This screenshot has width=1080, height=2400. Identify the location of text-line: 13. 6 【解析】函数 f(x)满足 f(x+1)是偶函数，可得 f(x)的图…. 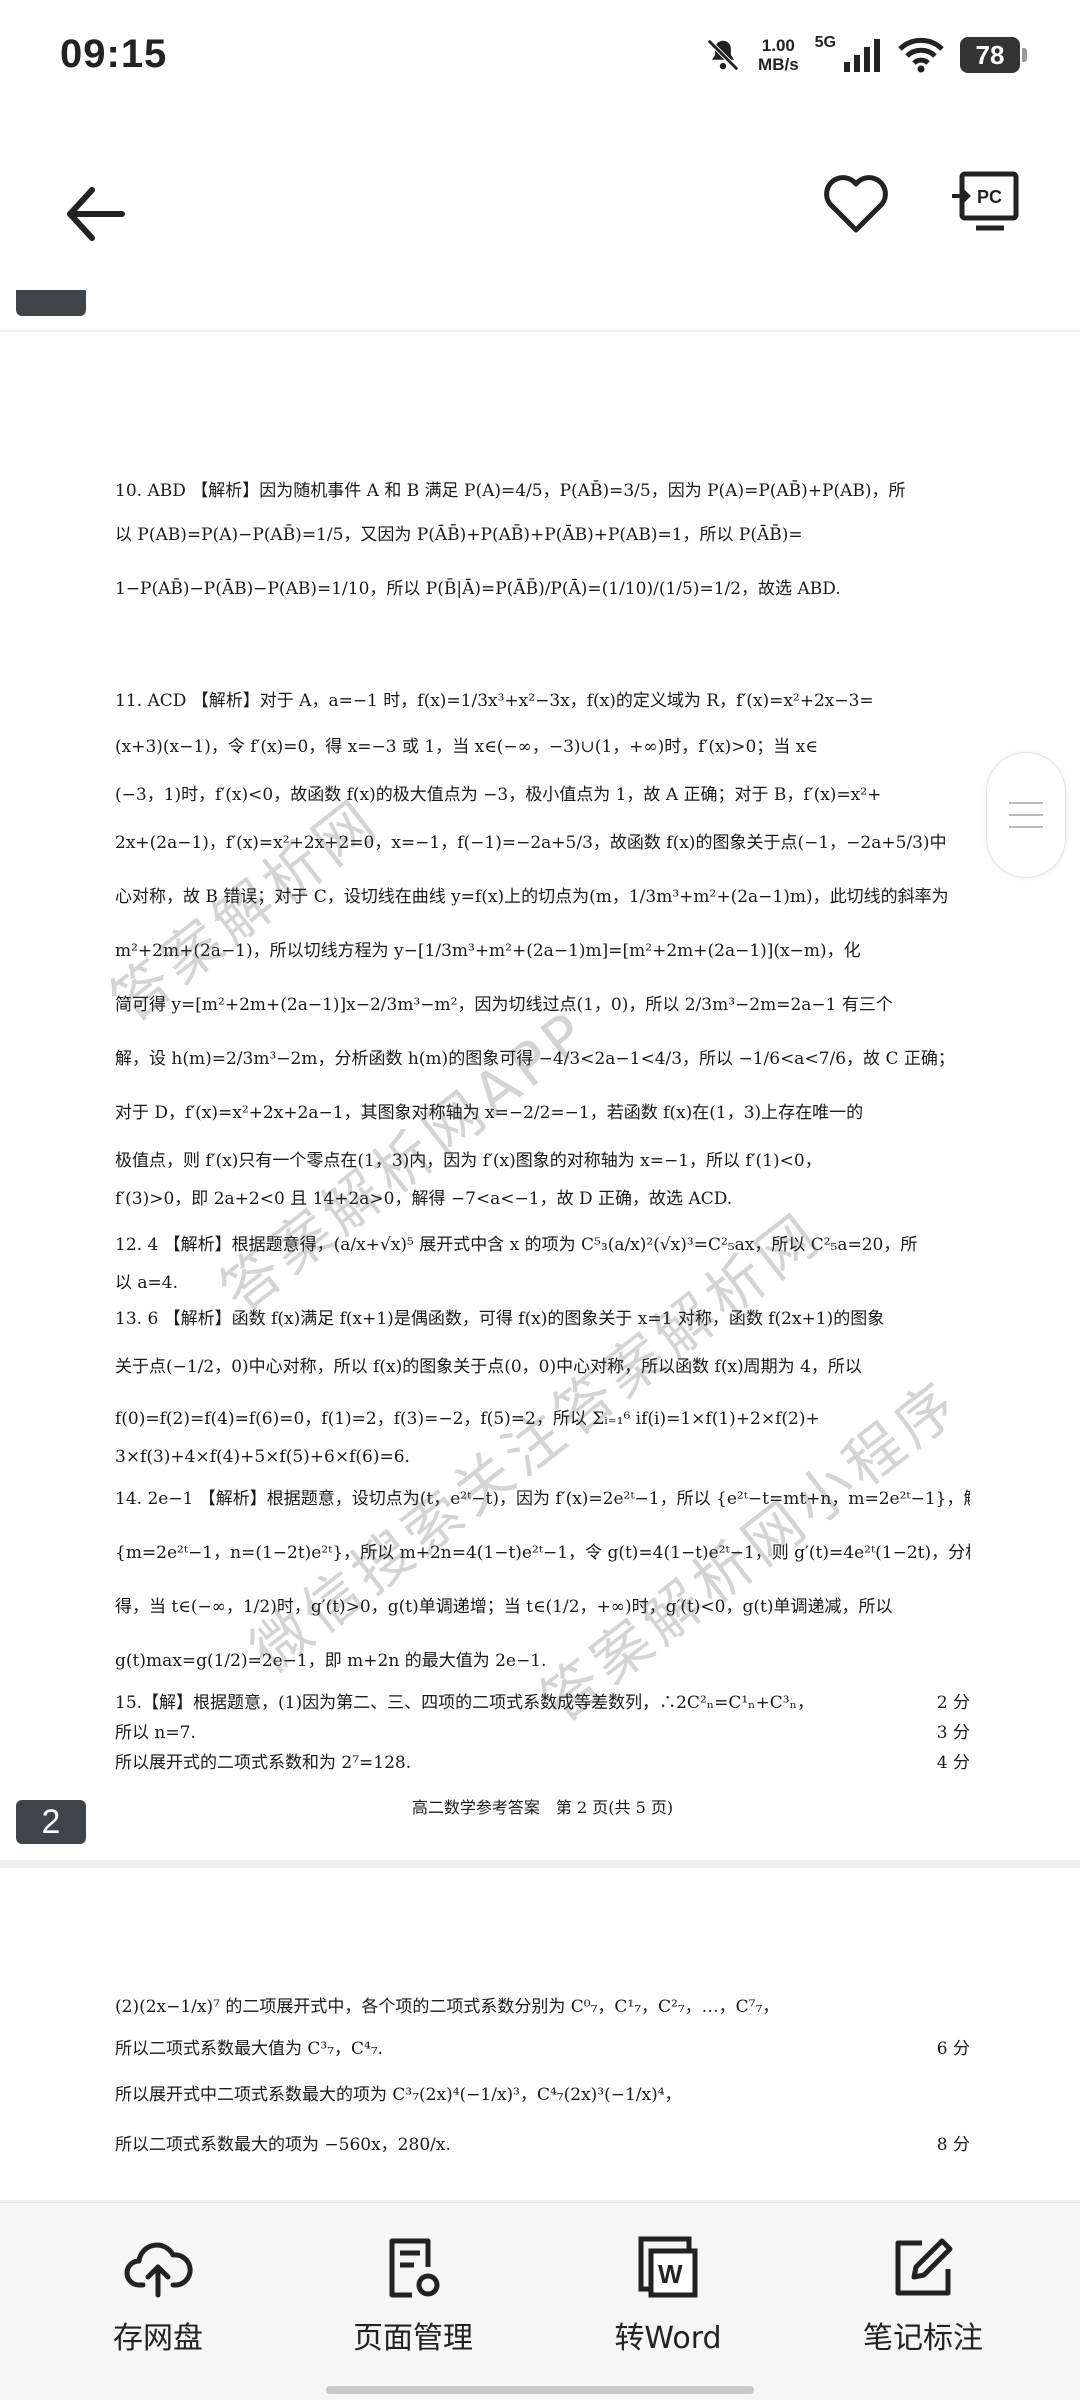
(500, 1319).